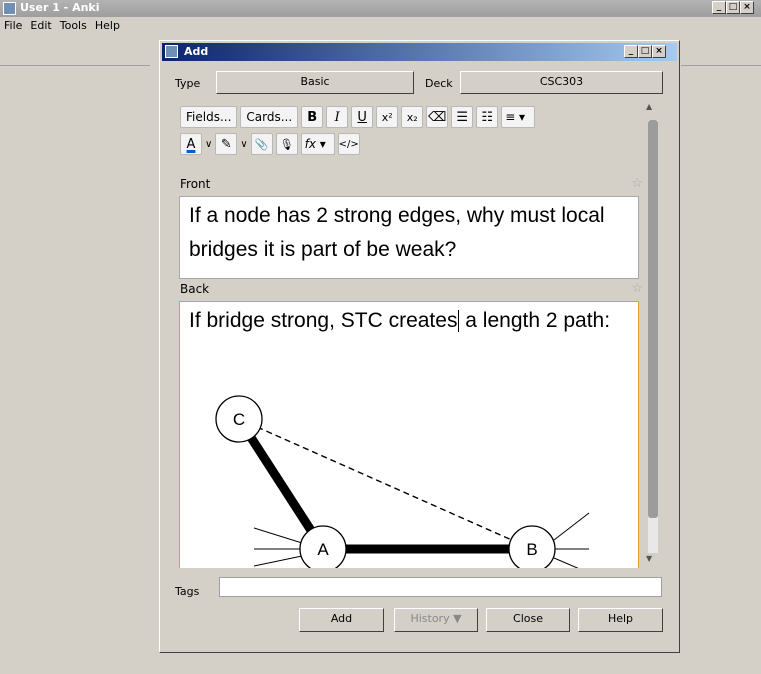 The image size is (761, 674). What do you see at coordinates (13, 27) in the screenshot?
I see `menu-file: File` at bounding box center [13, 27].